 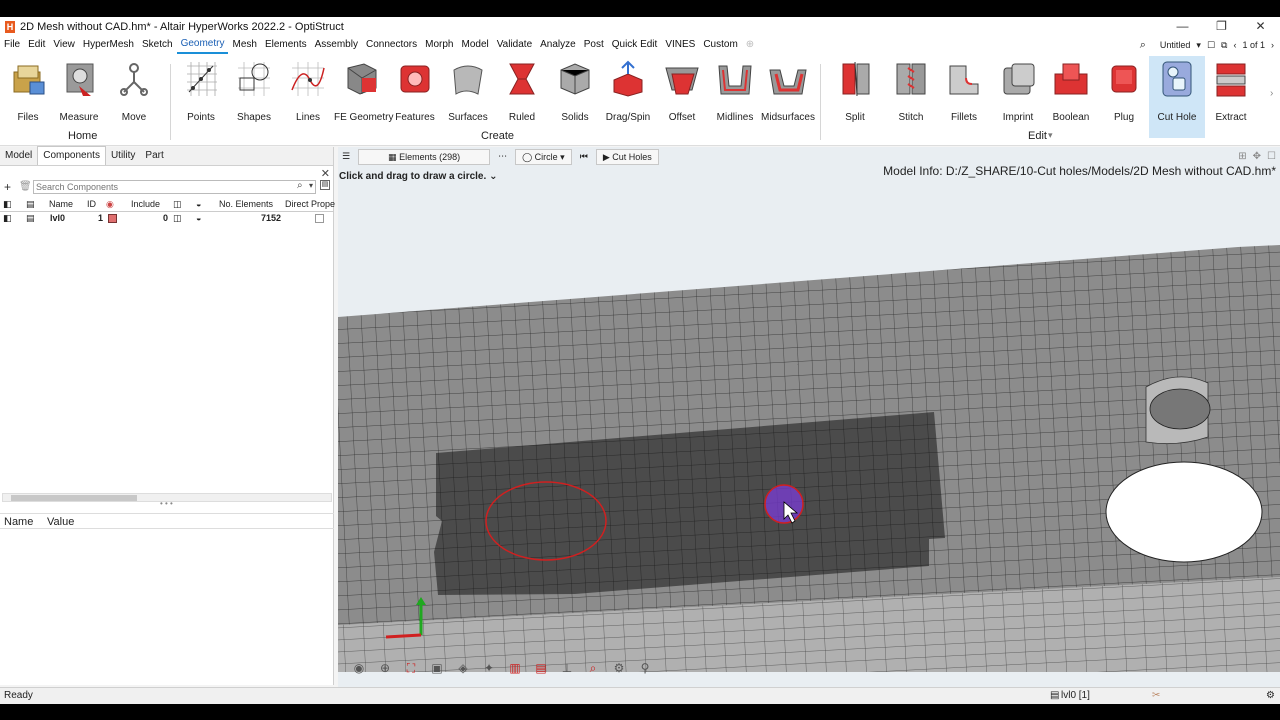 I want to click on menu-vines: VINES, so click(x=680, y=45).